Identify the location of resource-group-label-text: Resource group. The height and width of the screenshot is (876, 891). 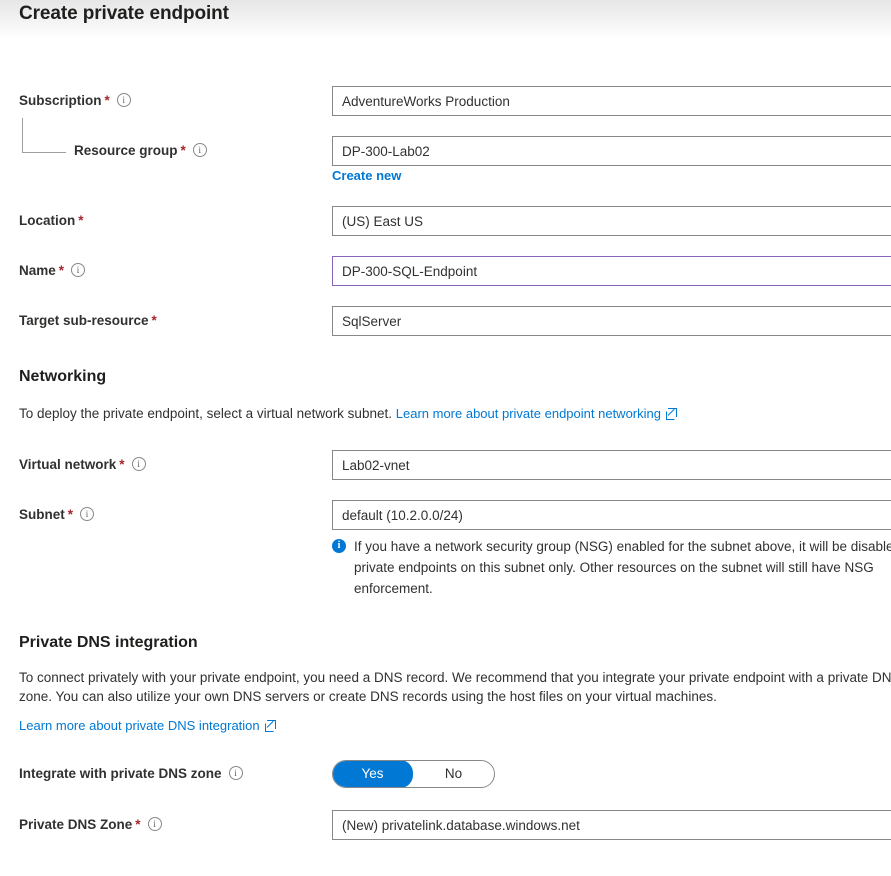
(126, 150).